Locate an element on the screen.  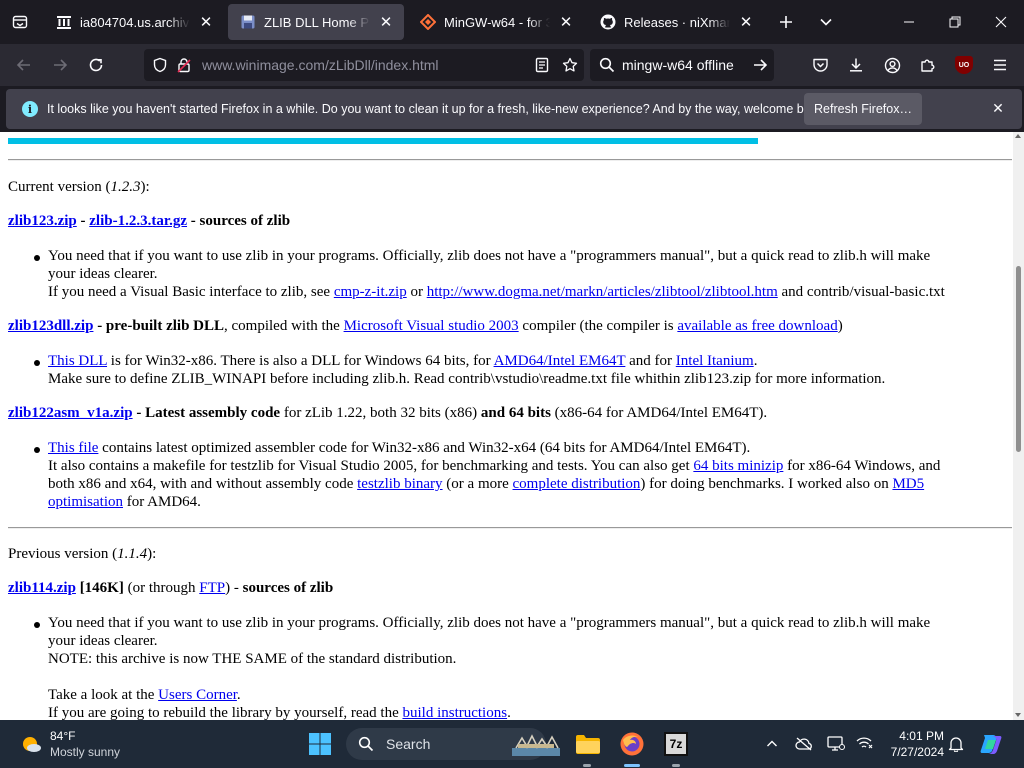
page-scrollbar is located at coordinates (1018, 426).